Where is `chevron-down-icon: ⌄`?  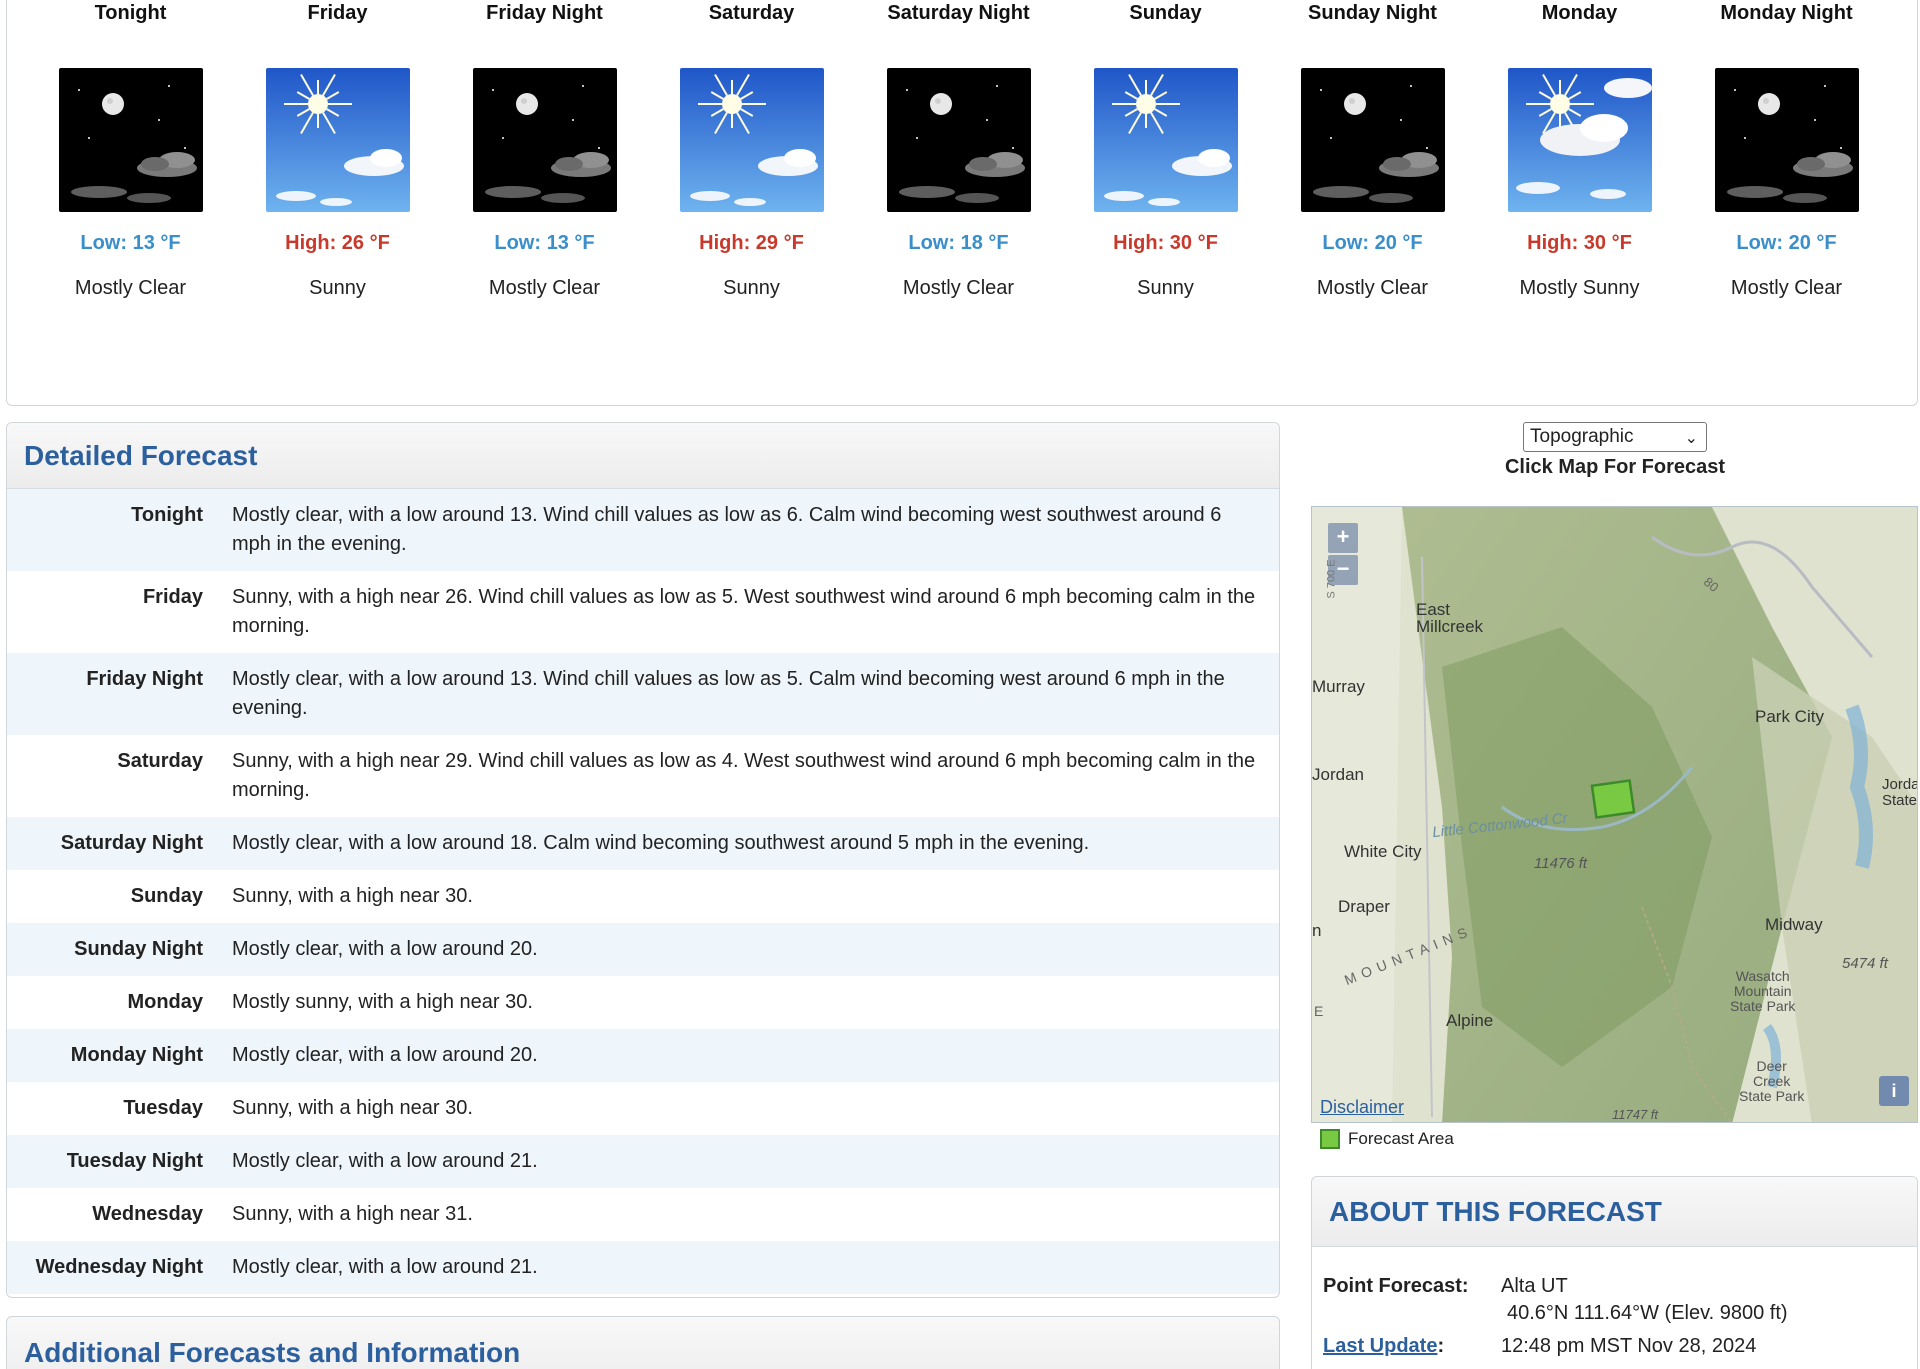
chevron-down-icon: ⌄ is located at coordinates (1691, 438).